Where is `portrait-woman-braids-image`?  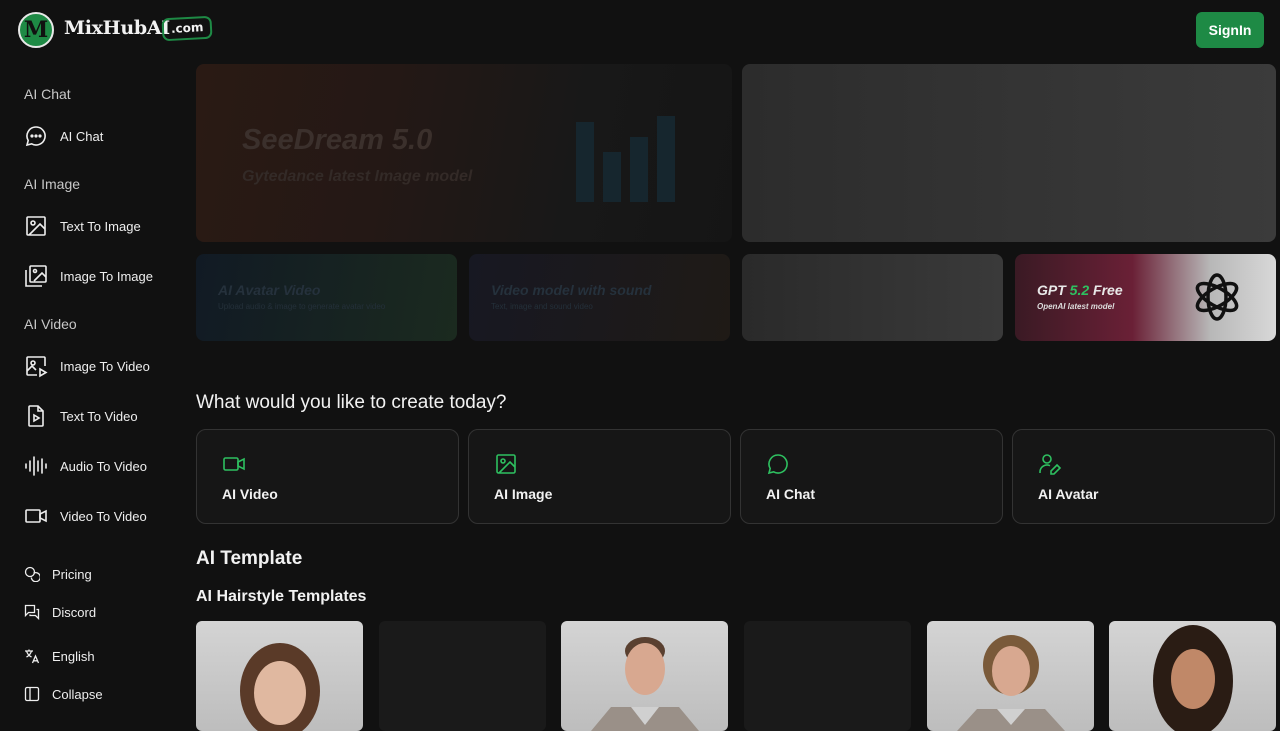
portrait-woman-braids-image is located at coordinates (1193, 678).